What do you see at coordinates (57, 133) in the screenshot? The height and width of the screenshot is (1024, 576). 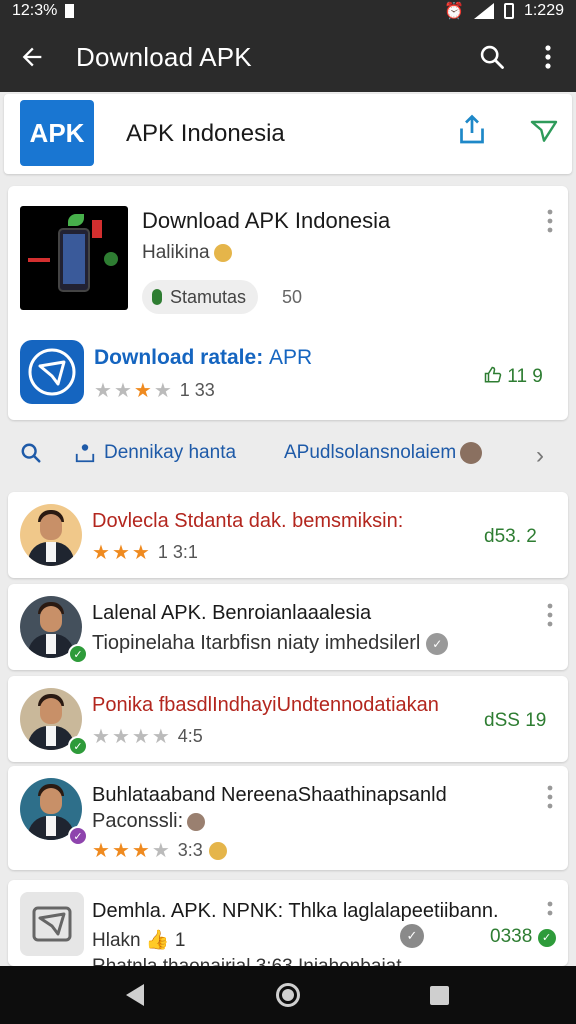 I see `apk-logo: APK` at bounding box center [57, 133].